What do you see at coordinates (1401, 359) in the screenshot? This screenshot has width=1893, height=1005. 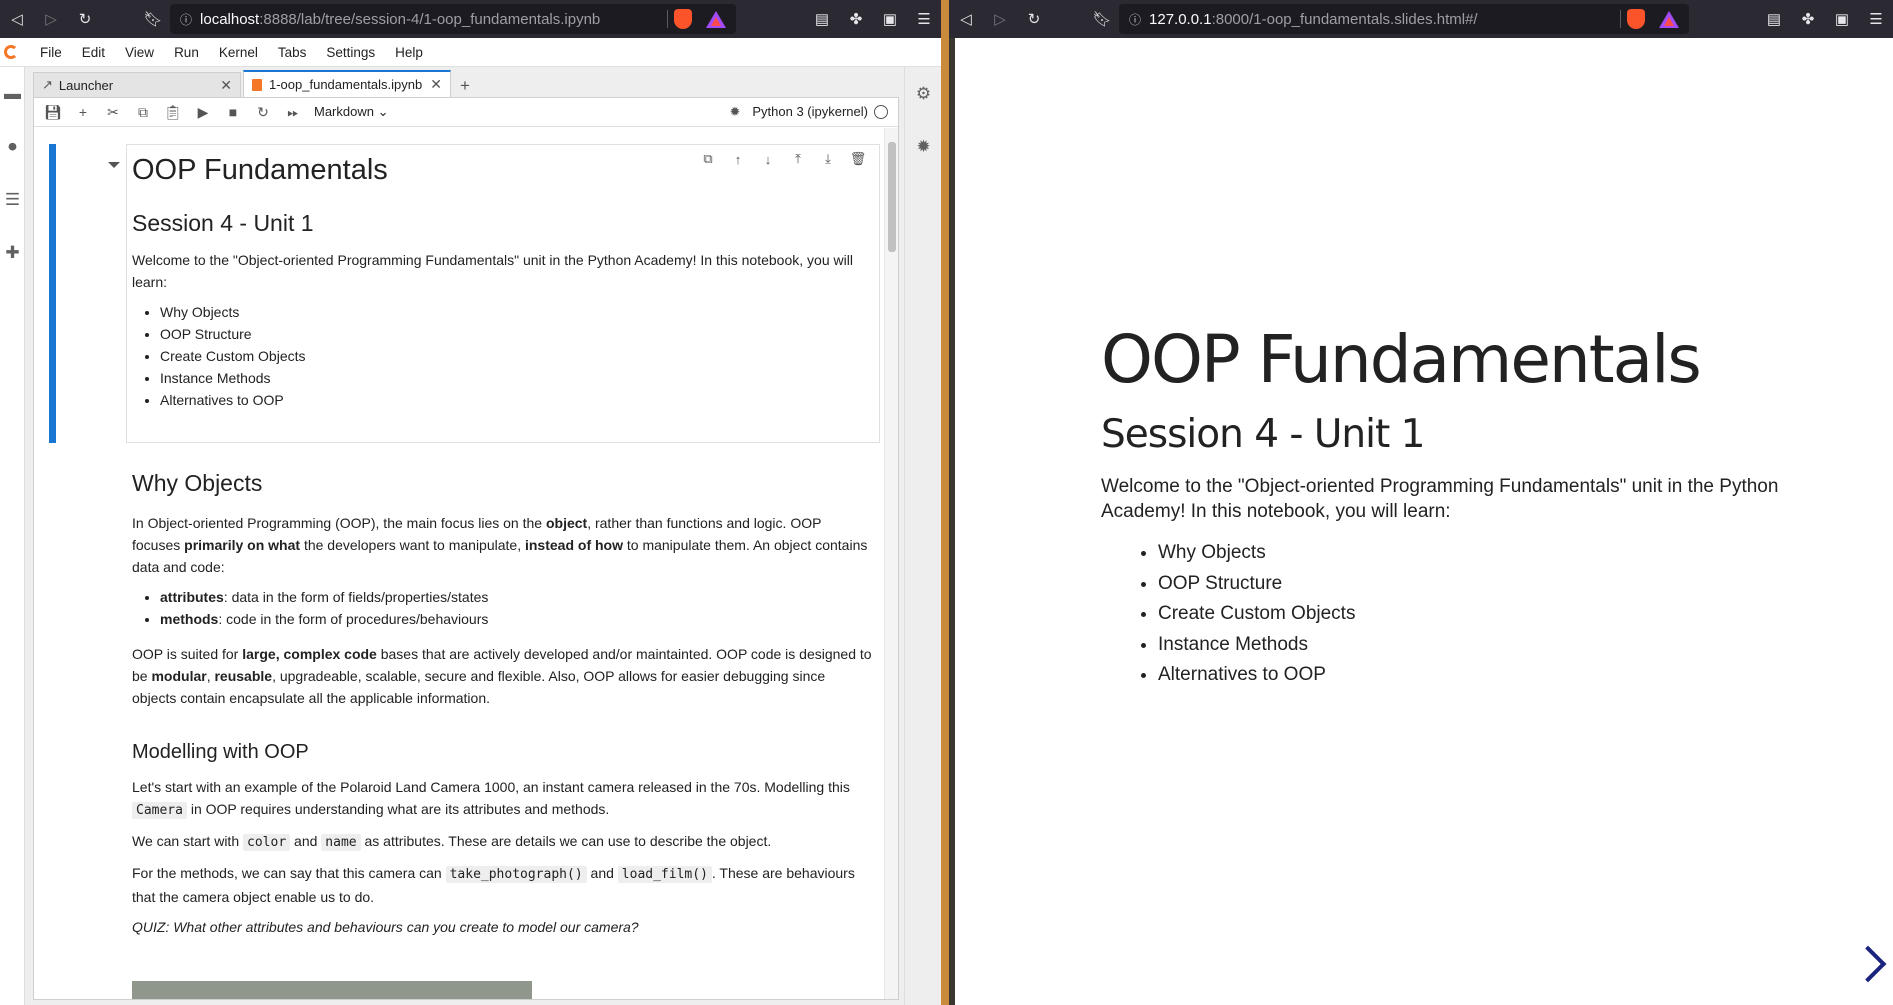 I see `slide-title: OOP Fundamentals` at bounding box center [1401, 359].